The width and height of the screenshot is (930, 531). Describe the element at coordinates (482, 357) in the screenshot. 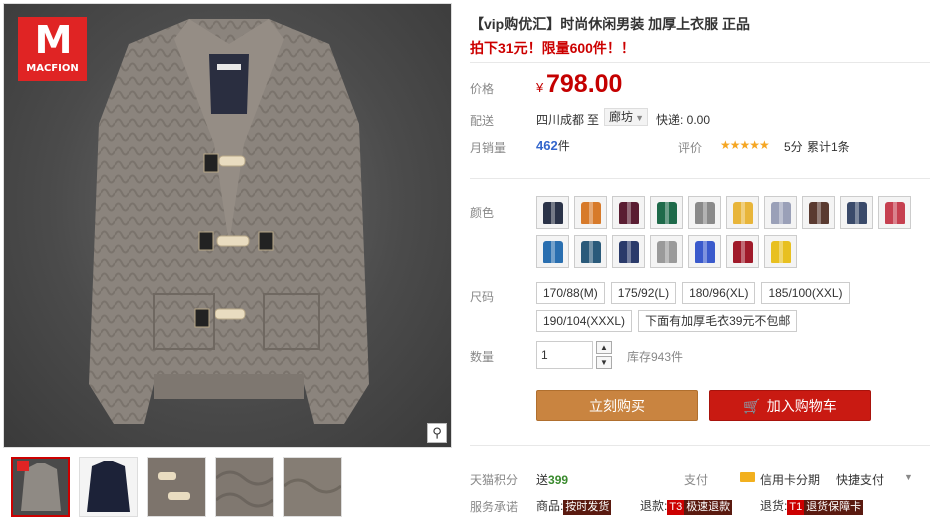

I see `quantity-label: 数量` at that location.